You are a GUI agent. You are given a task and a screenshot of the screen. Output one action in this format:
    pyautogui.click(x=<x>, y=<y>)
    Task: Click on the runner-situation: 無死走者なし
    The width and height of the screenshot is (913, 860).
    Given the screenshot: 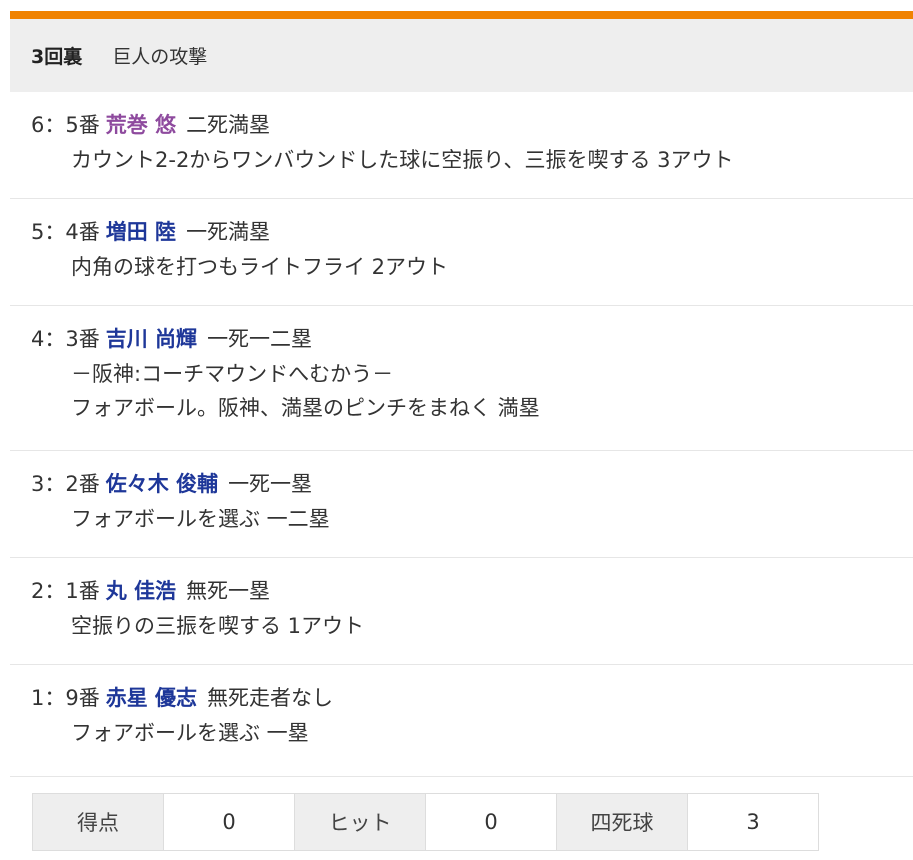 What is the action you would take?
    pyautogui.click(x=270, y=698)
    